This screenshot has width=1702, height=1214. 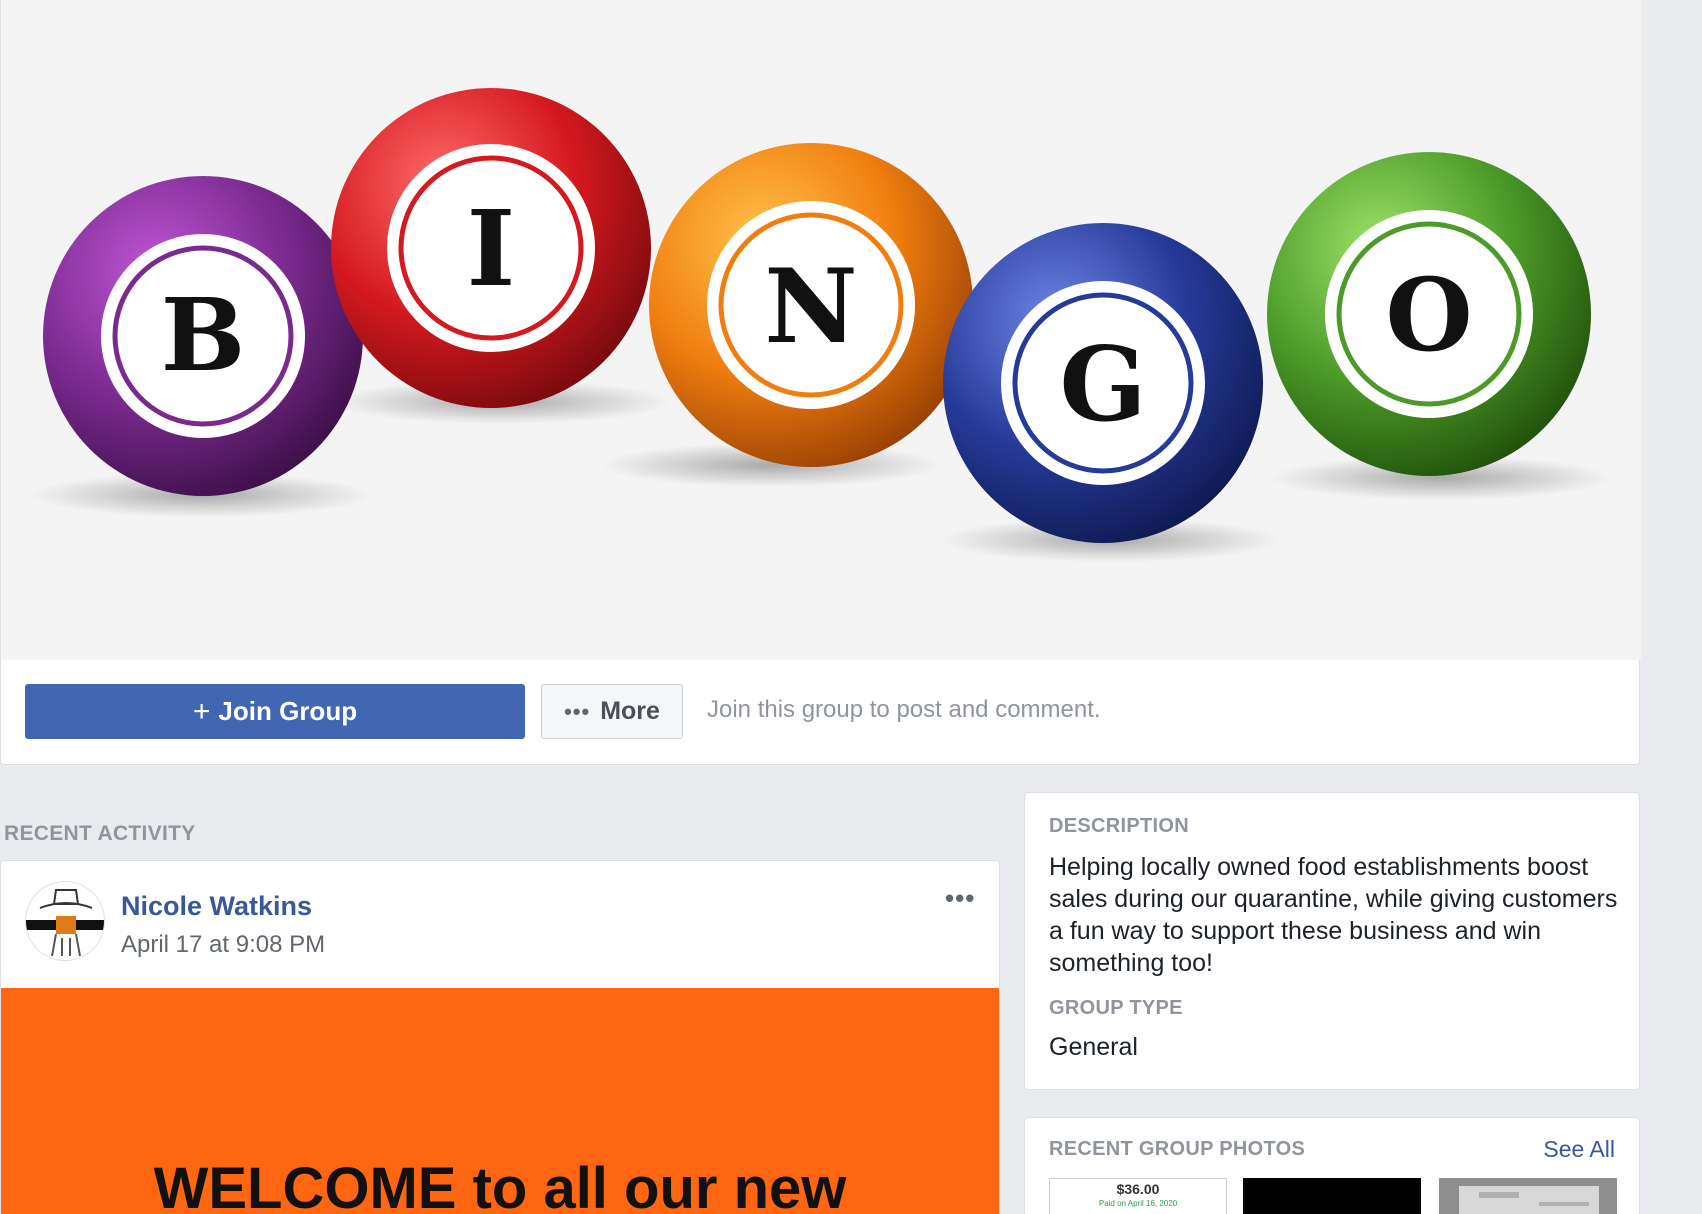 I want to click on join-group-label: Join Group, so click(x=288, y=711).